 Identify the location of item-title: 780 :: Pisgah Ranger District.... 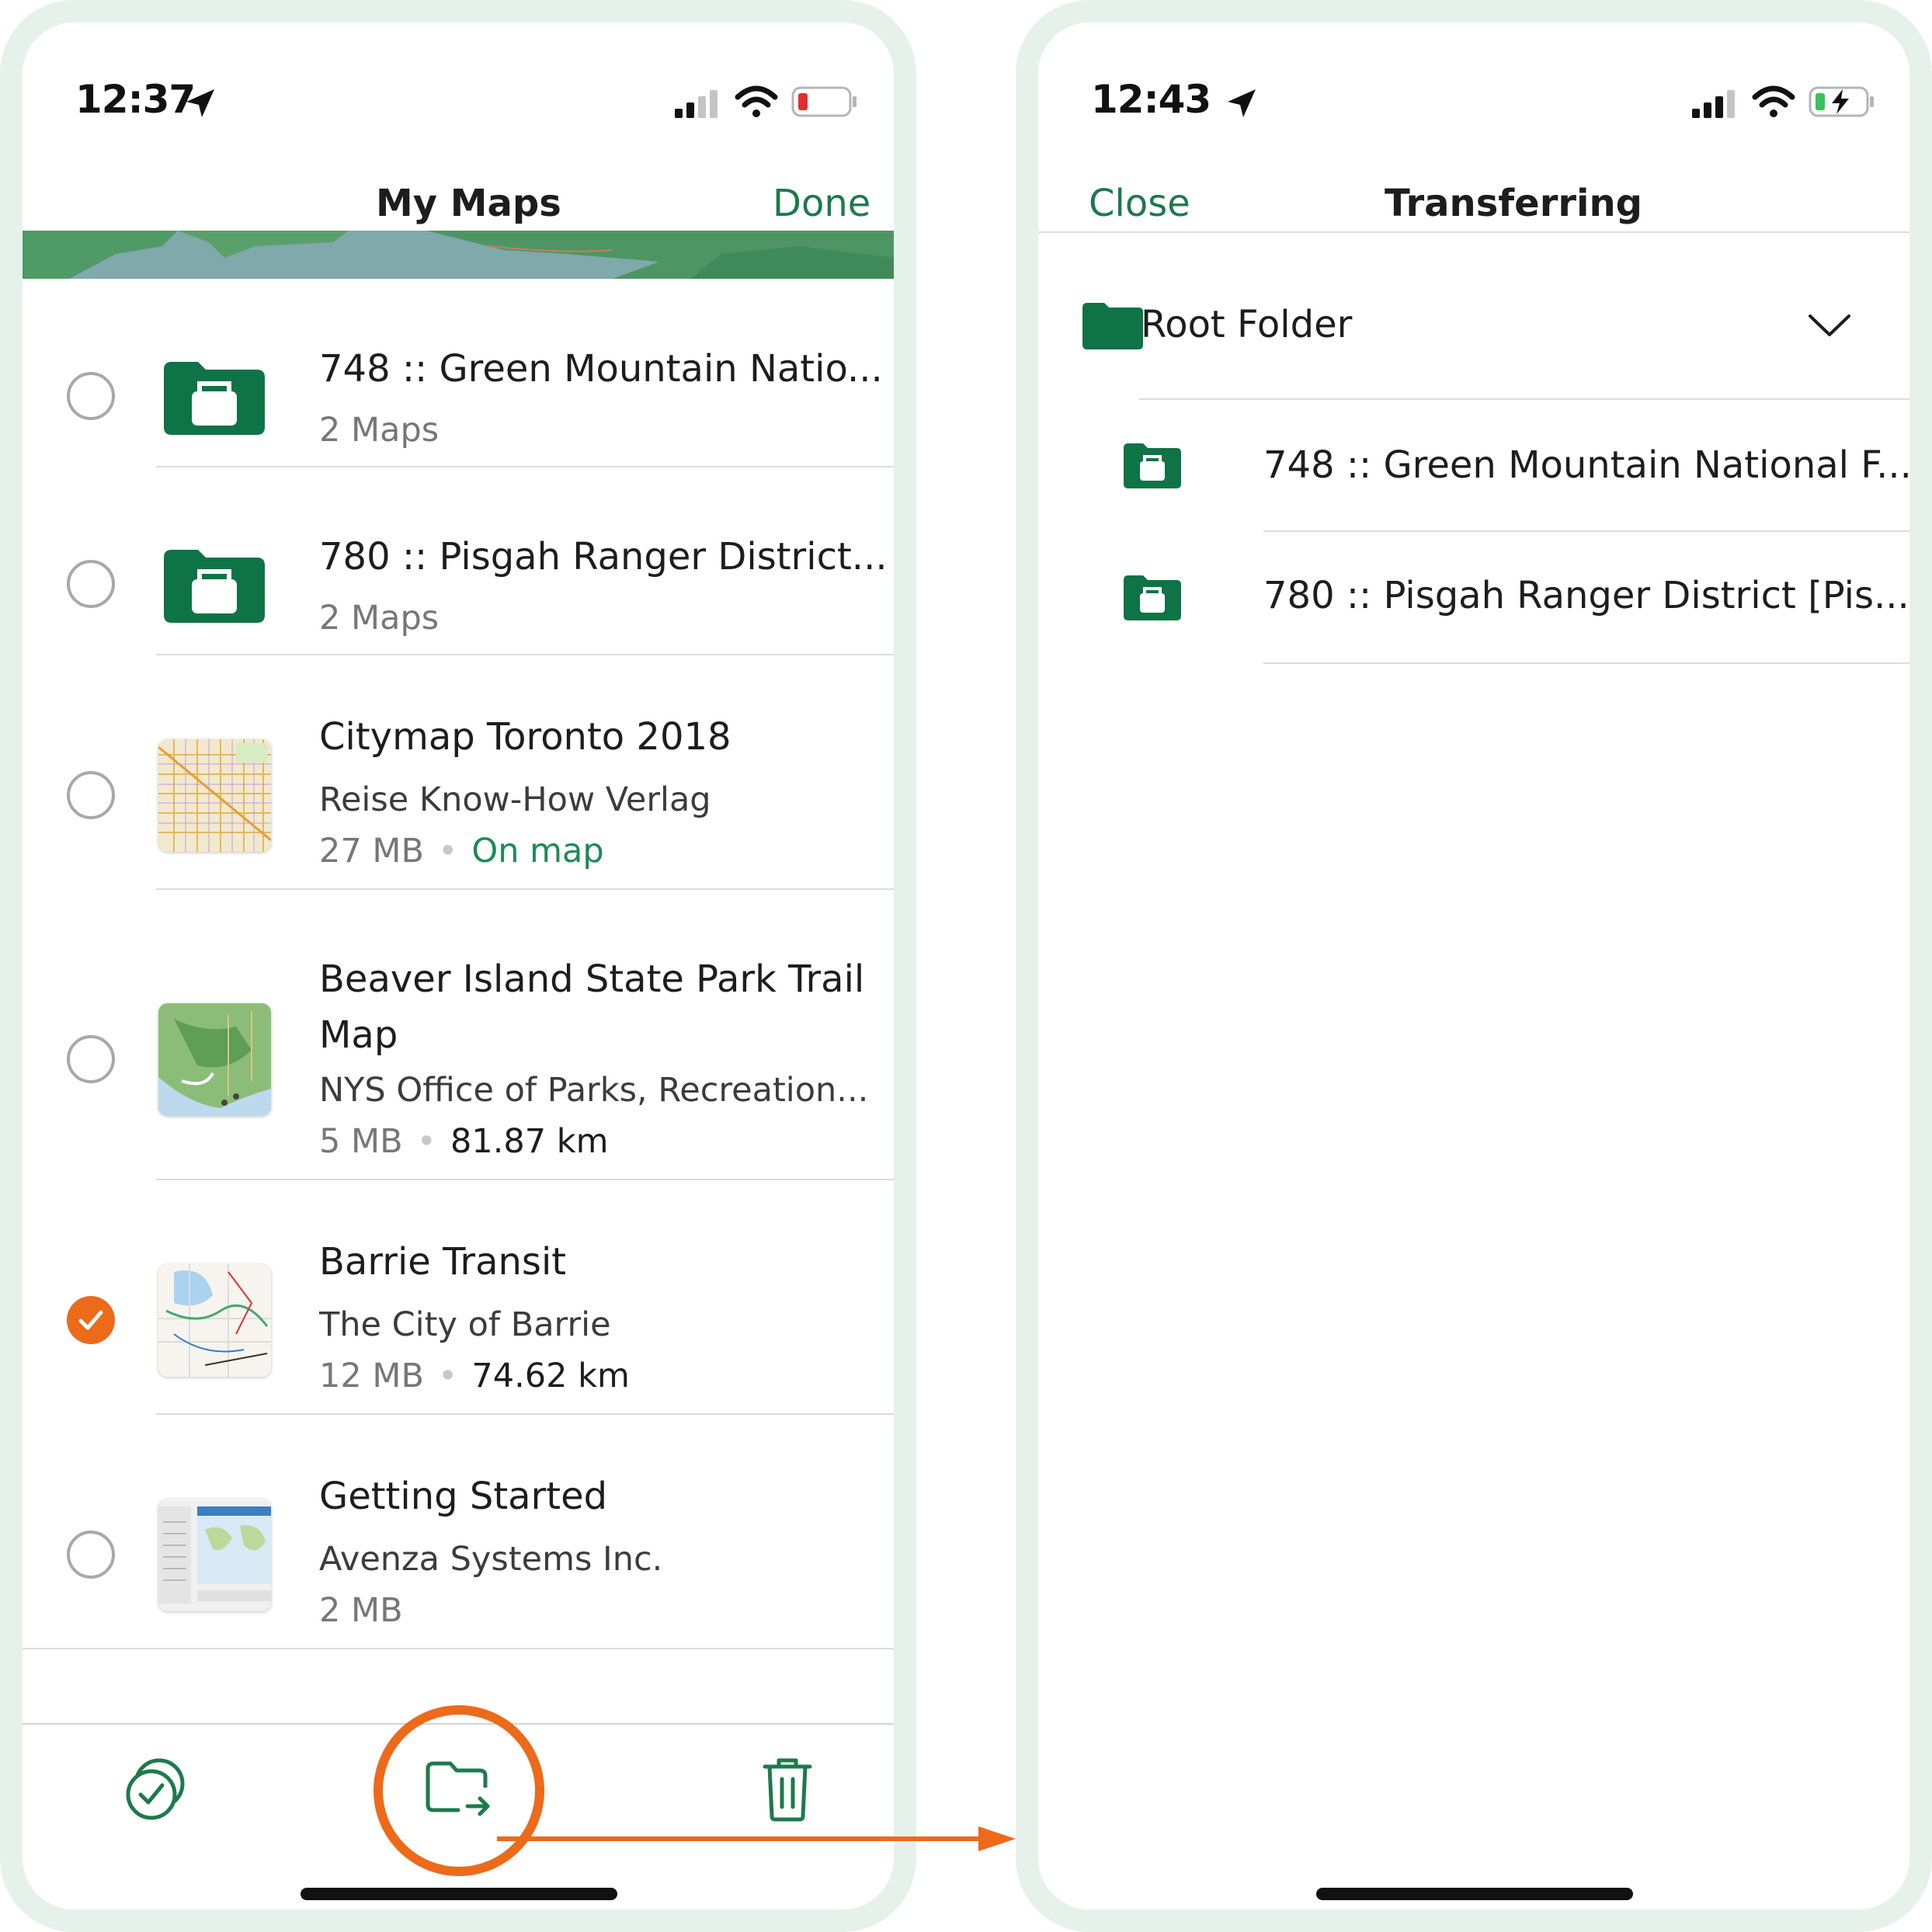
(603, 557).